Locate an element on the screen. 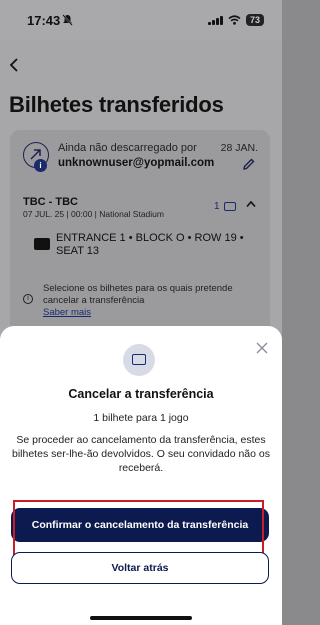 This screenshot has width=320, height=625. recipient-email: unknownuser@yopmail.com is located at coordinates (136, 163).